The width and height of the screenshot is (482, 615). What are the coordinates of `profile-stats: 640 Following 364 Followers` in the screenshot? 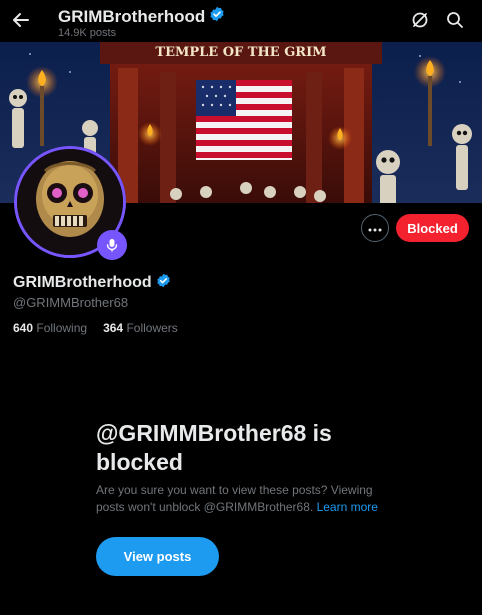 It's located at (95, 328).